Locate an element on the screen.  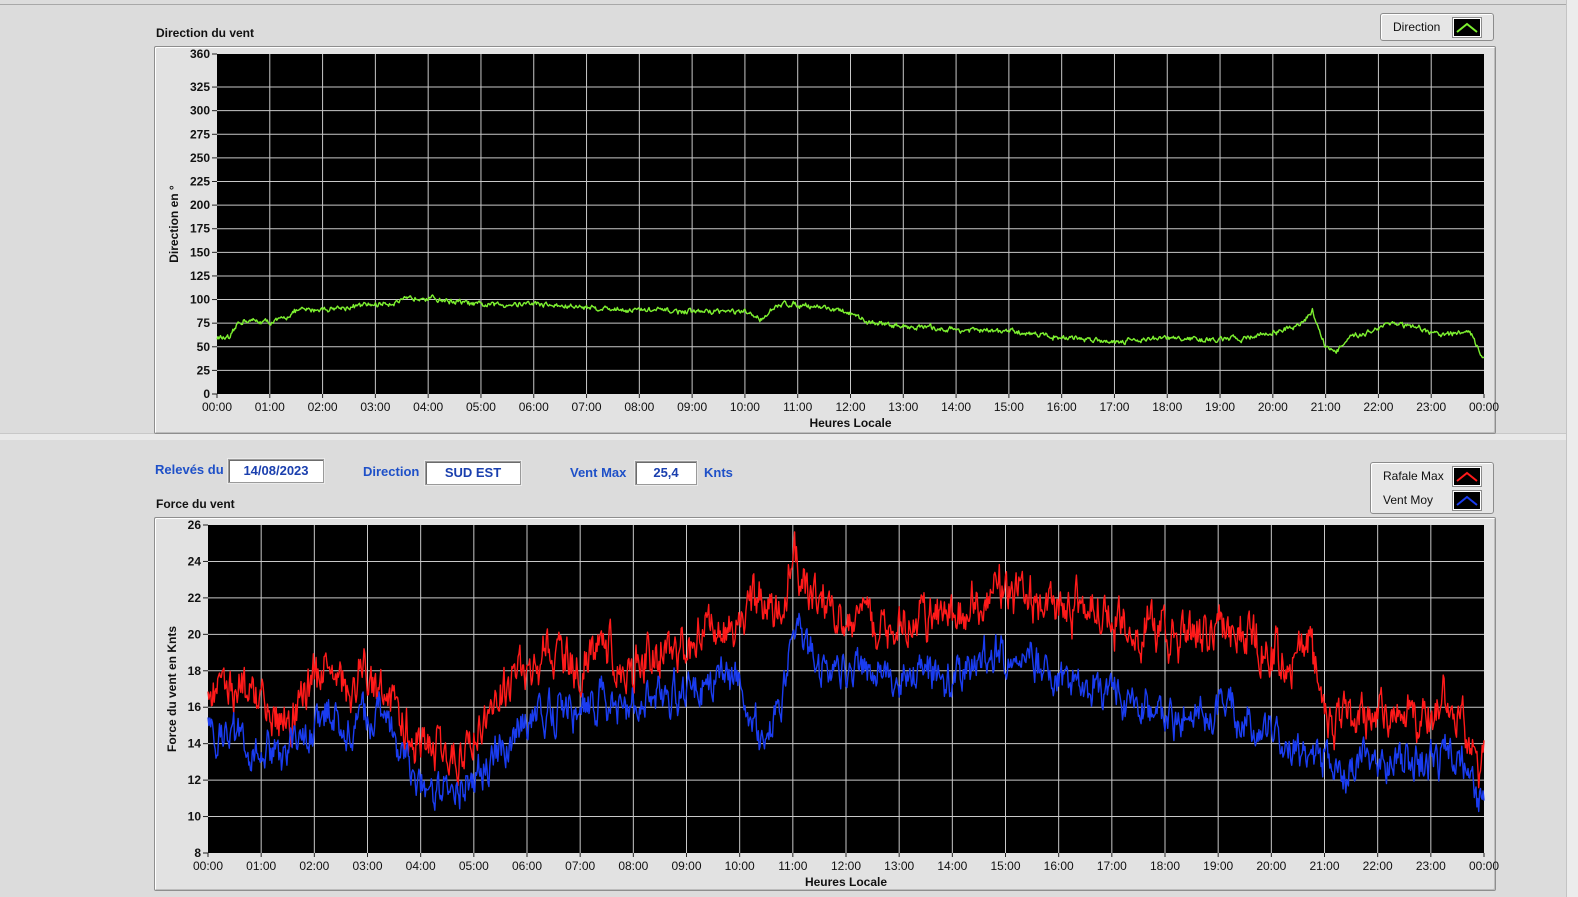
x-tick-label: 16:00 is located at coordinates (1059, 866).